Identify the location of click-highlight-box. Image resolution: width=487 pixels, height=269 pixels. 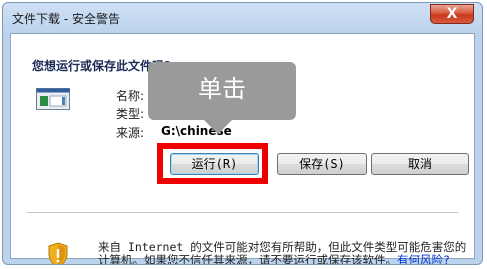
(212, 163).